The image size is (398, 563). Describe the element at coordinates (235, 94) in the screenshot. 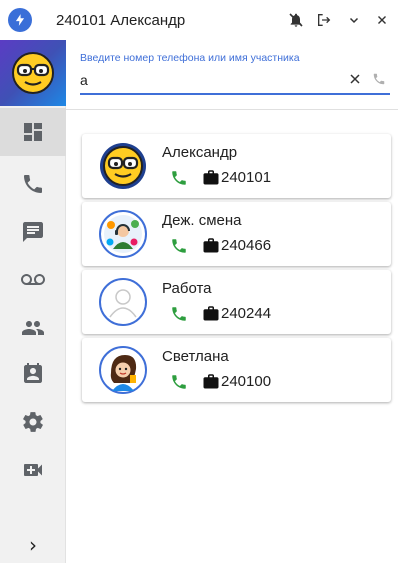

I see `search-underline` at that location.